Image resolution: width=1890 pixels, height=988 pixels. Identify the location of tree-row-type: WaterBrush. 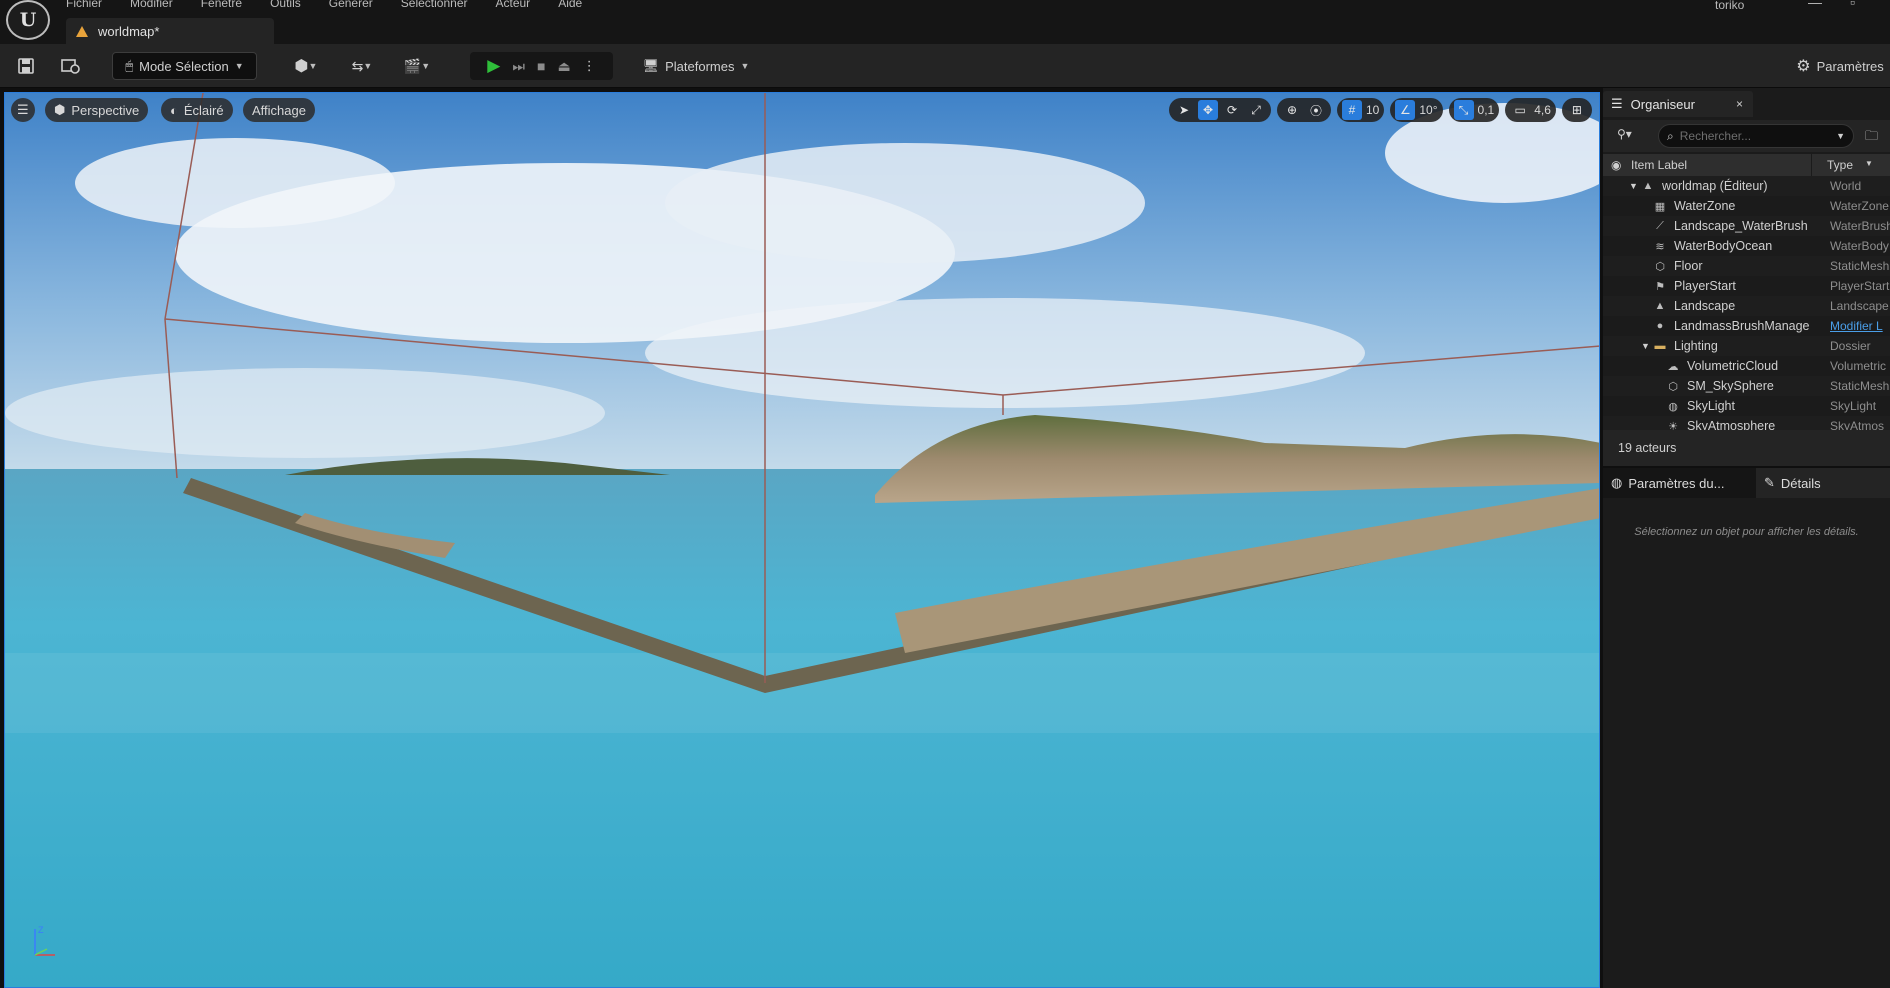
(1860, 226).